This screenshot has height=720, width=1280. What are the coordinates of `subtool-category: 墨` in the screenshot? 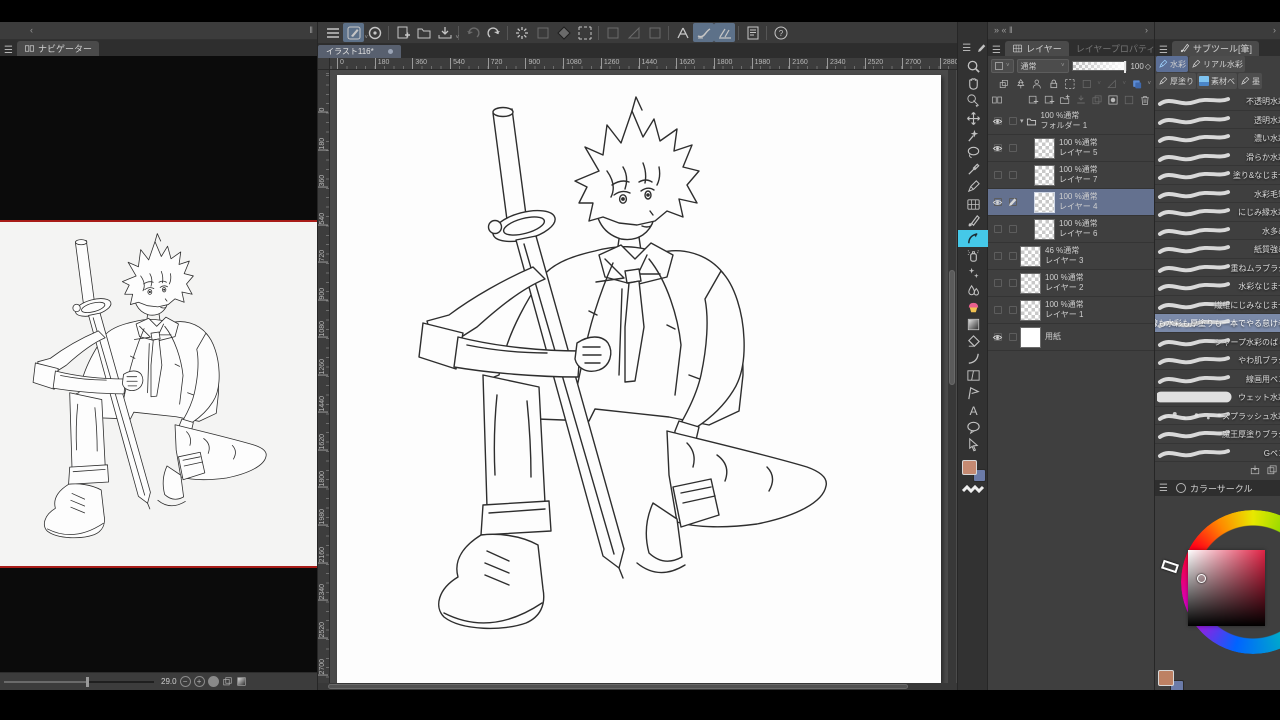 It's located at (1250, 81).